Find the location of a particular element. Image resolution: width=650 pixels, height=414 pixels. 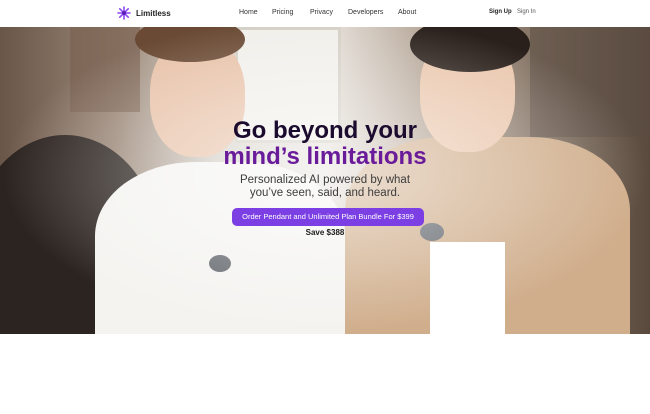

nav-link-developers: Developers is located at coordinates (365, 12).